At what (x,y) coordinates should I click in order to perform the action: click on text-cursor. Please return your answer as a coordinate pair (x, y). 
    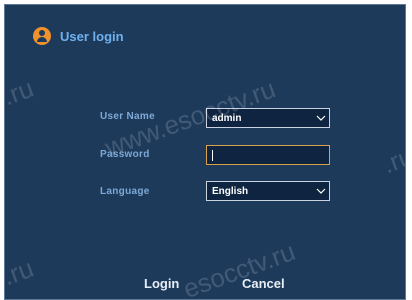
    Looking at the image, I should click on (212, 155).